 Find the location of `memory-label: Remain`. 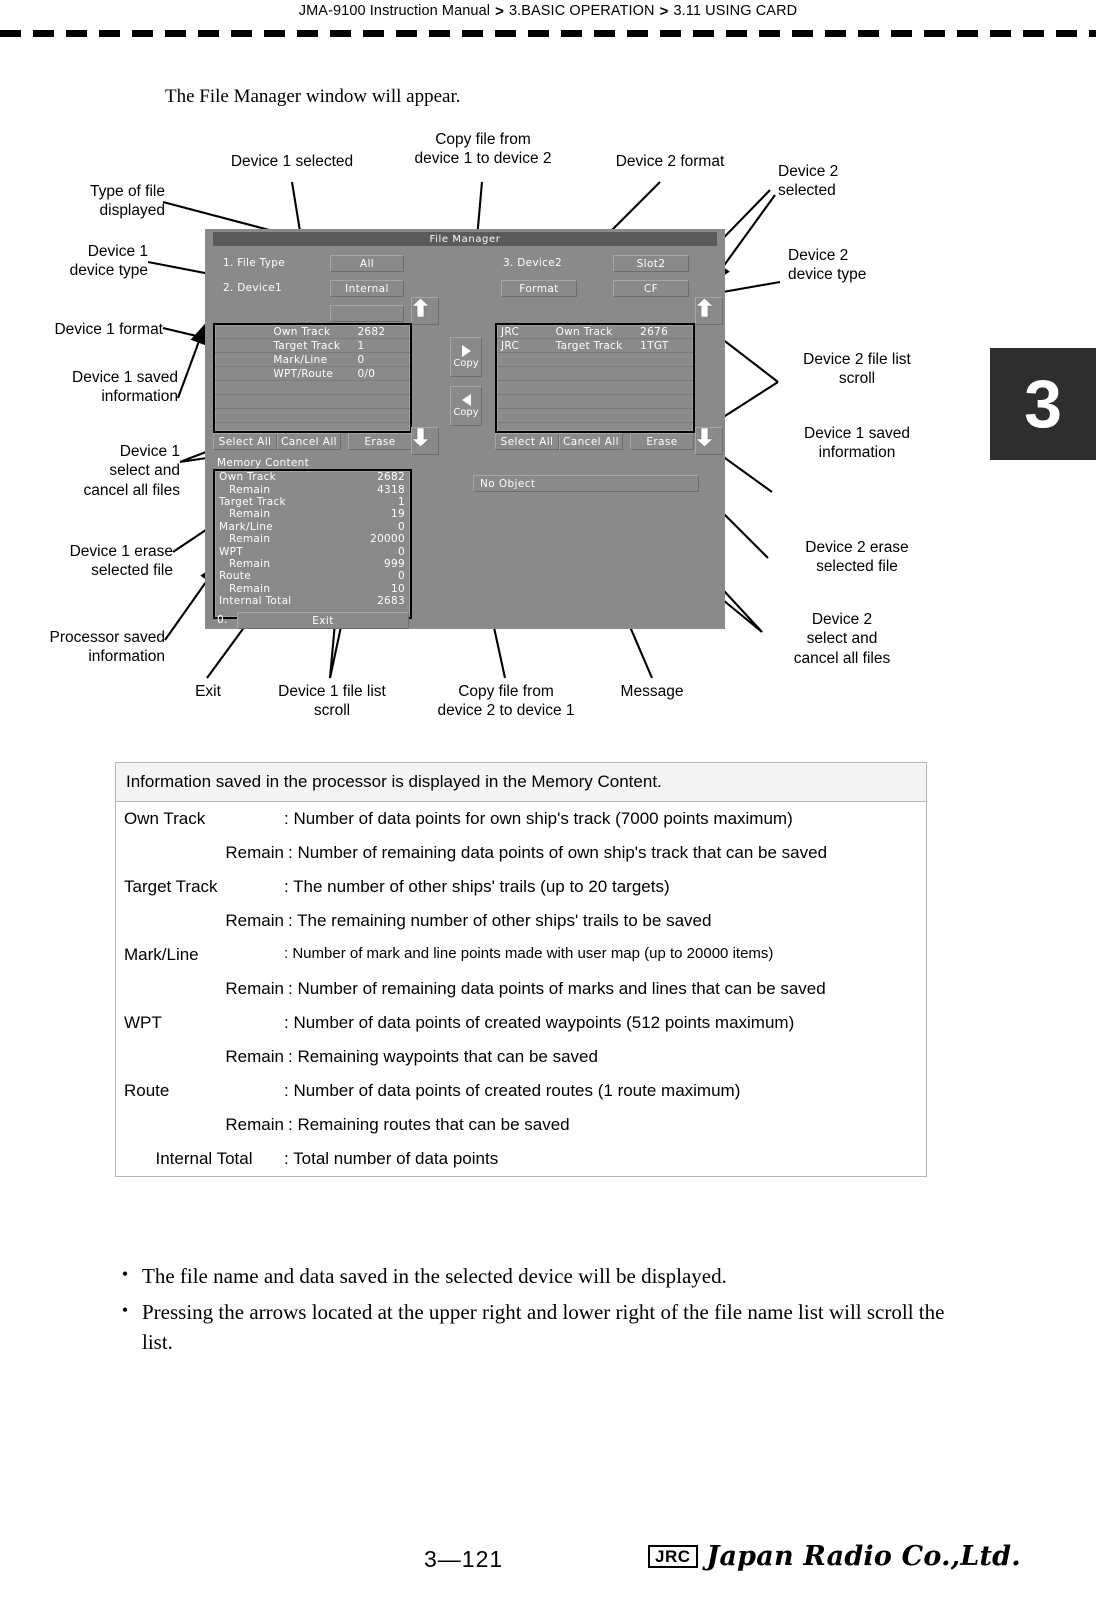

memory-label: Remain is located at coordinates (250, 489).